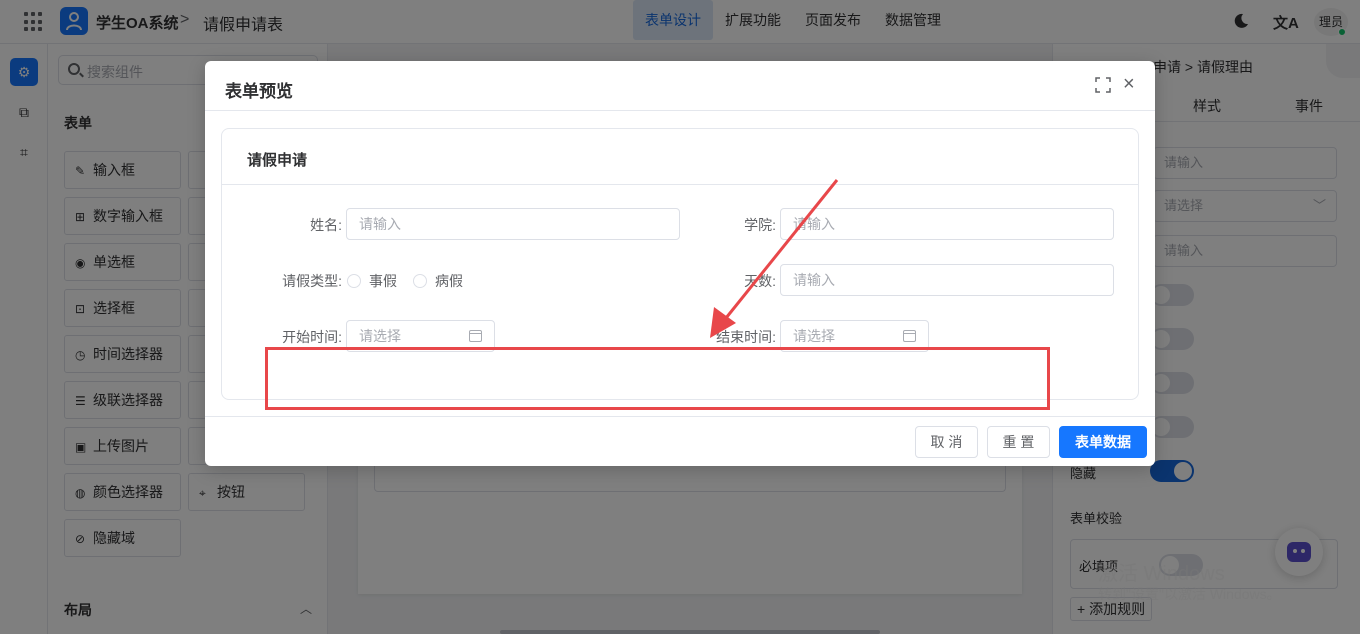  Describe the element at coordinates (380, 224) in the screenshot. I see `name-placeholder: 请输入` at that location.